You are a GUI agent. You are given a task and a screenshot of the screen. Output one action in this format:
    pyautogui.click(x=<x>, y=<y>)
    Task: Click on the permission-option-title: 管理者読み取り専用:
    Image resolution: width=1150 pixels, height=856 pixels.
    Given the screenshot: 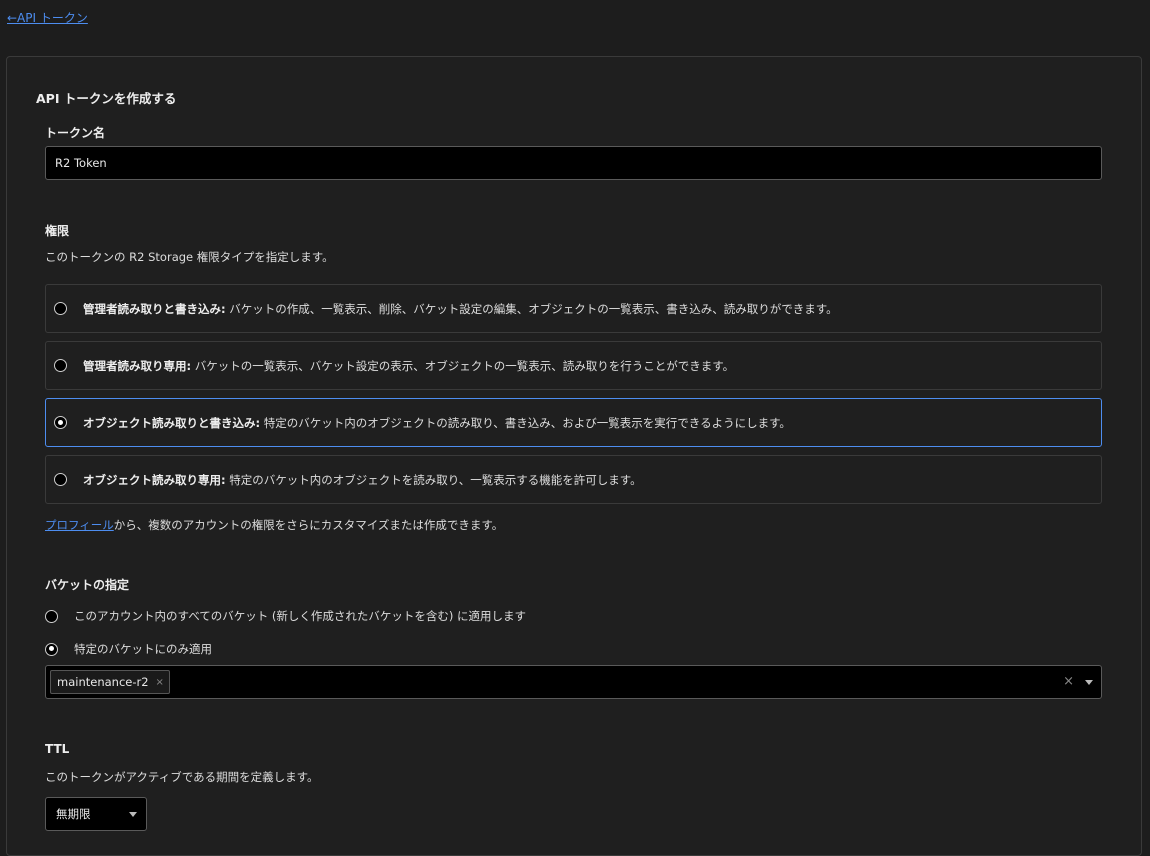 What is the action you would take?
    pyautogui.click(x=137, y=365)
    